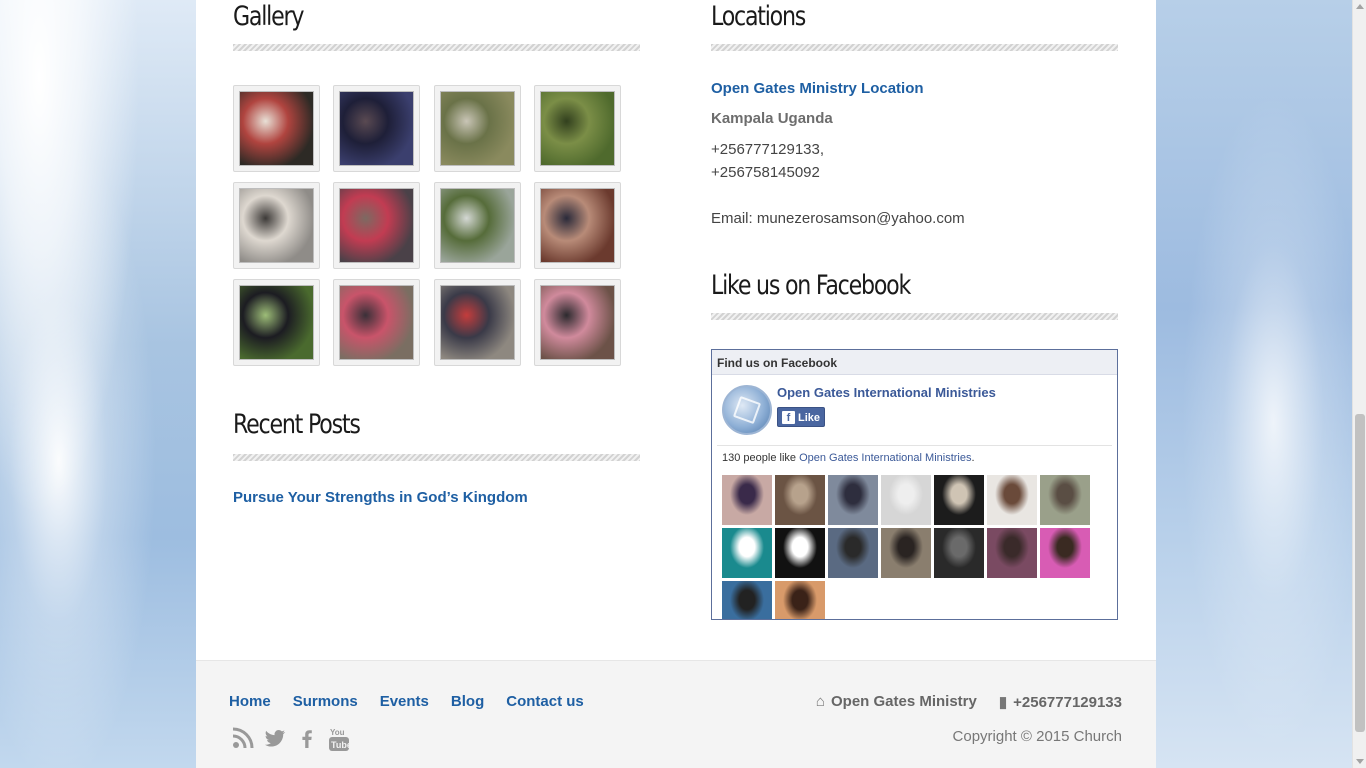 This screenshot has height=768, width=1366. Describe the element at coordinates (1360, 573) in the screenshot. I see `scrollbar-thumb` at that location.